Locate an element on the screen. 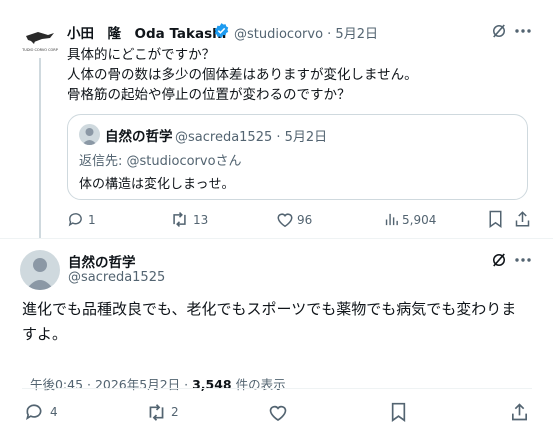 The image size is (553, 437). author-name: 小田 隆 Oda Takashi is located at coordinates (146, 32).